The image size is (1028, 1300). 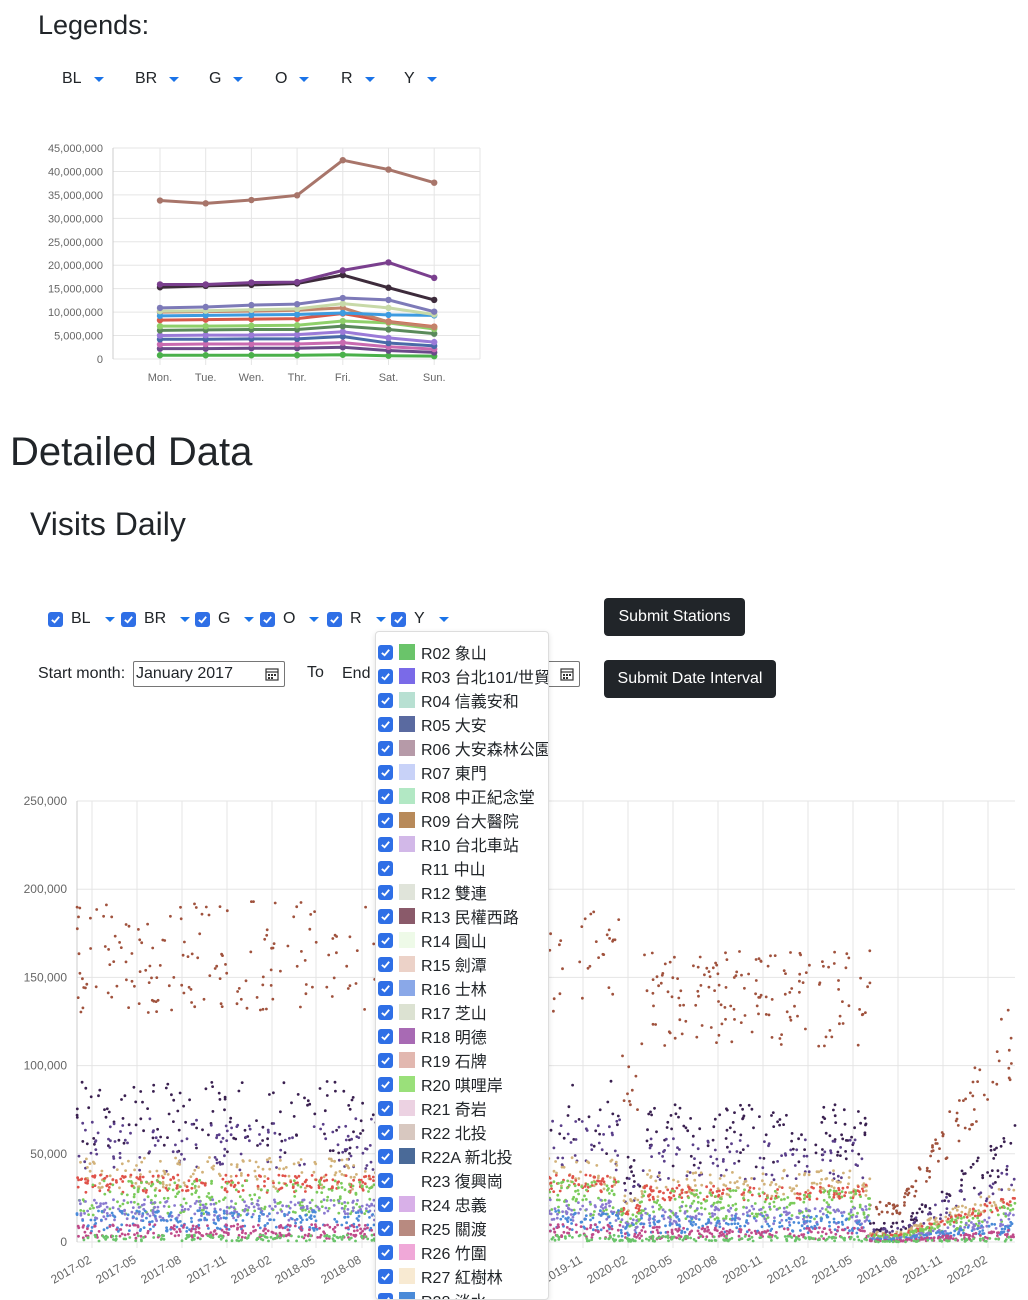 What do you see at coordinates (292, 79) in the screenshot?
I see `line-selector-o: O` at bounding box center [292, 79].